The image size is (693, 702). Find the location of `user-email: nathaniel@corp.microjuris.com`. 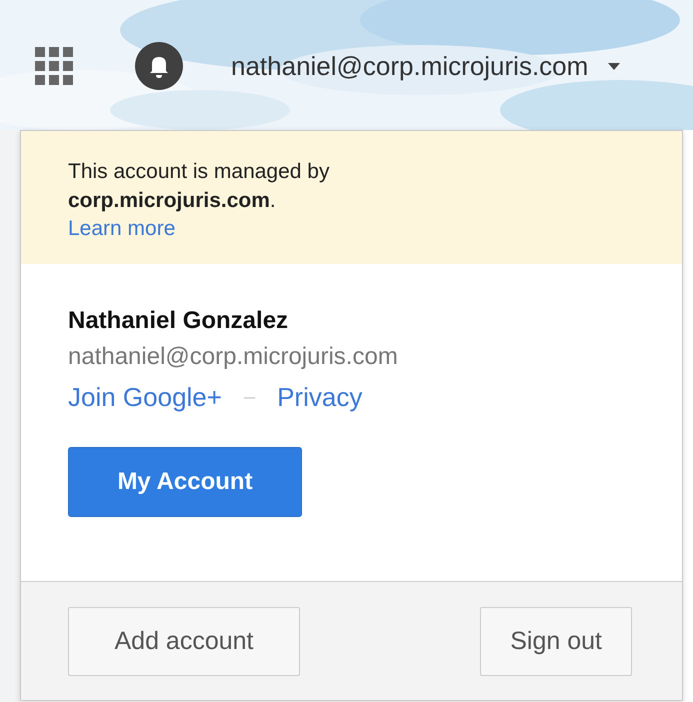

user-email: nathaniel@corp.microjuris.com is located at coordinates (233, 357).